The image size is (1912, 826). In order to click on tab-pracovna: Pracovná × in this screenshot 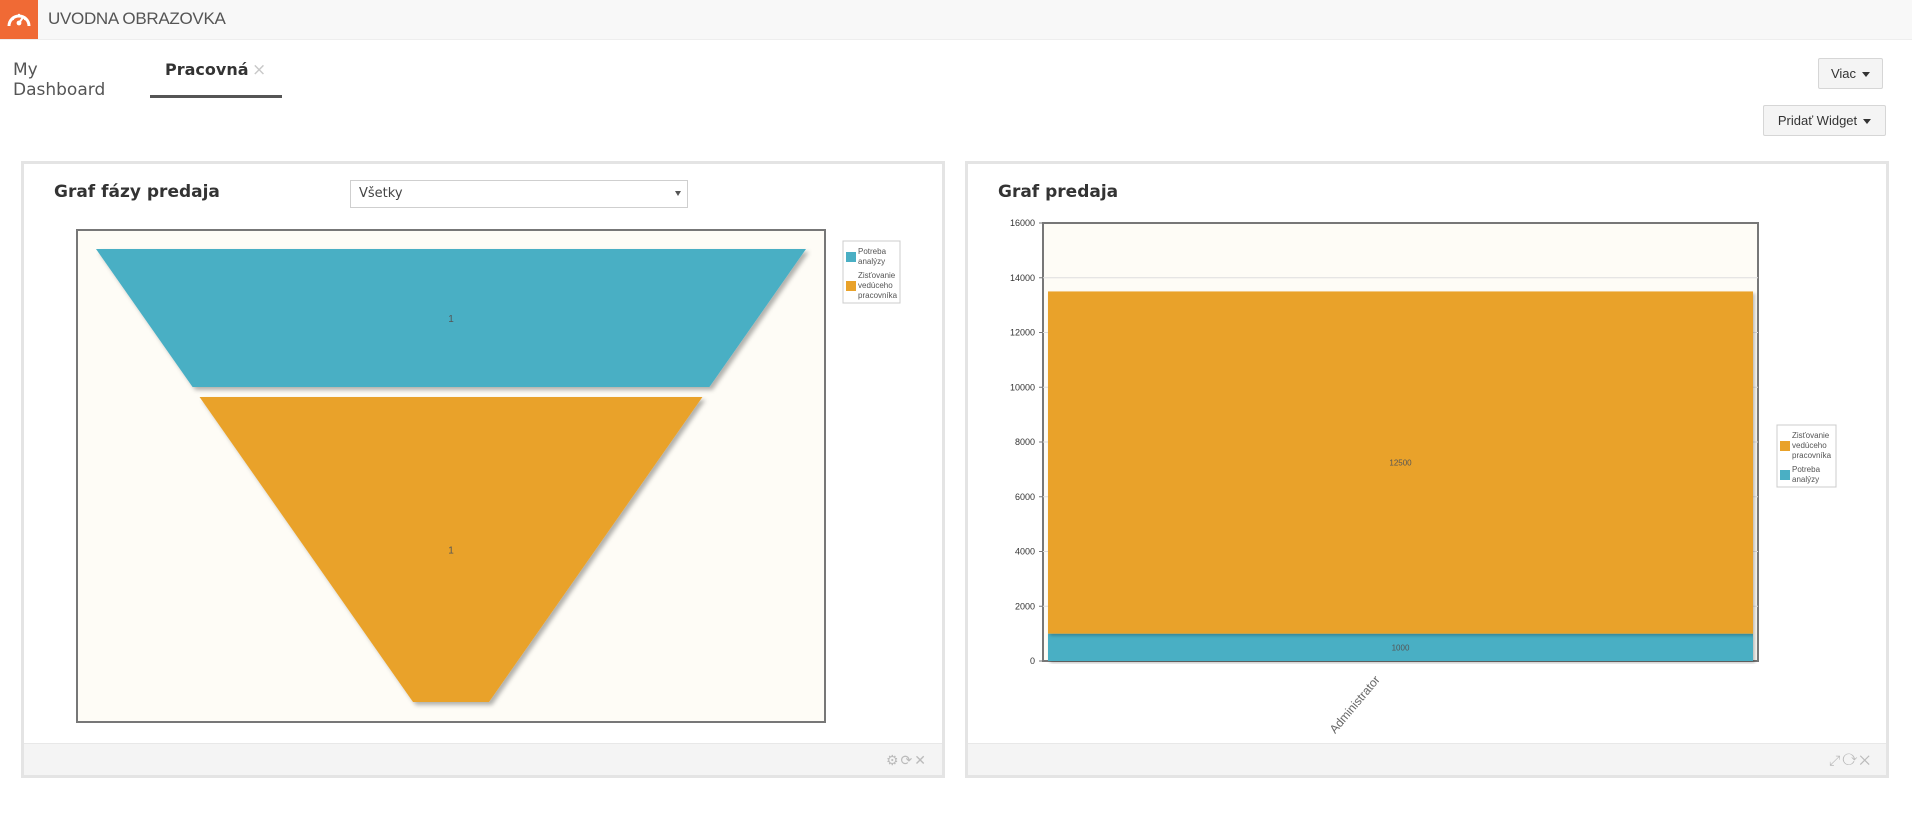, I will do `click(216, 75)`.